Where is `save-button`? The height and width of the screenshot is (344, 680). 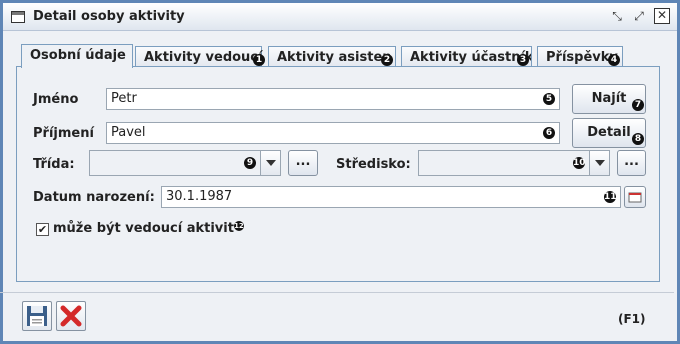 save-button is located at coordinates (37, 316).